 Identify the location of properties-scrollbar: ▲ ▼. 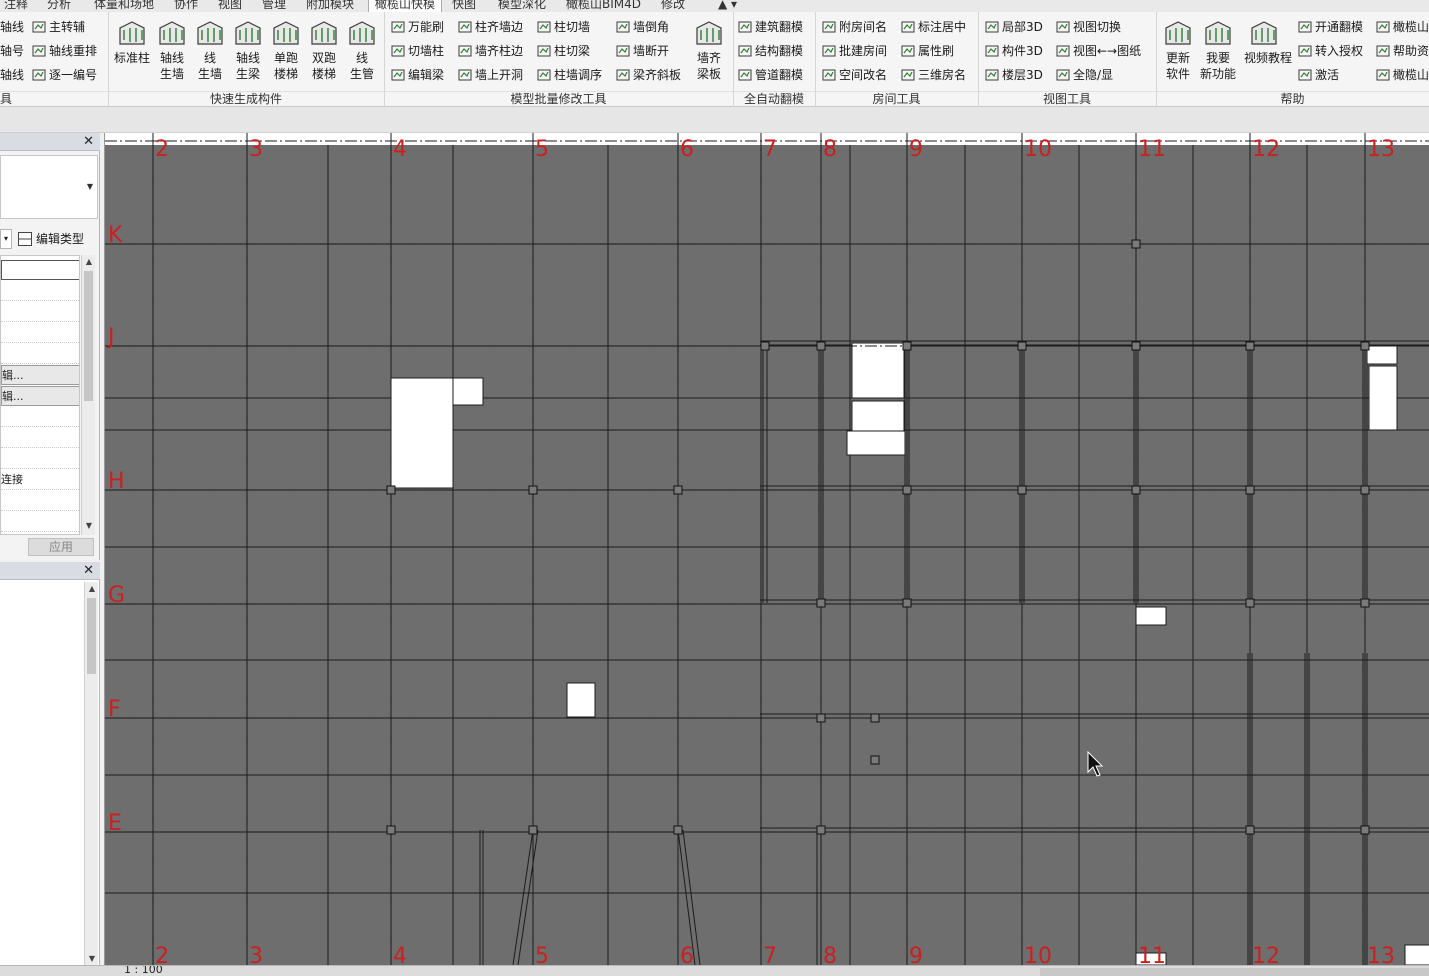
(88, 395).